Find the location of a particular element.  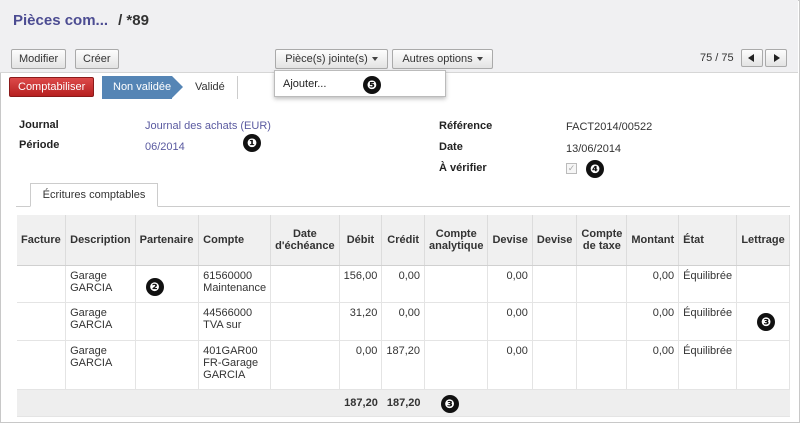

total-debit: 187,20 is located at coordinates (360, 403).